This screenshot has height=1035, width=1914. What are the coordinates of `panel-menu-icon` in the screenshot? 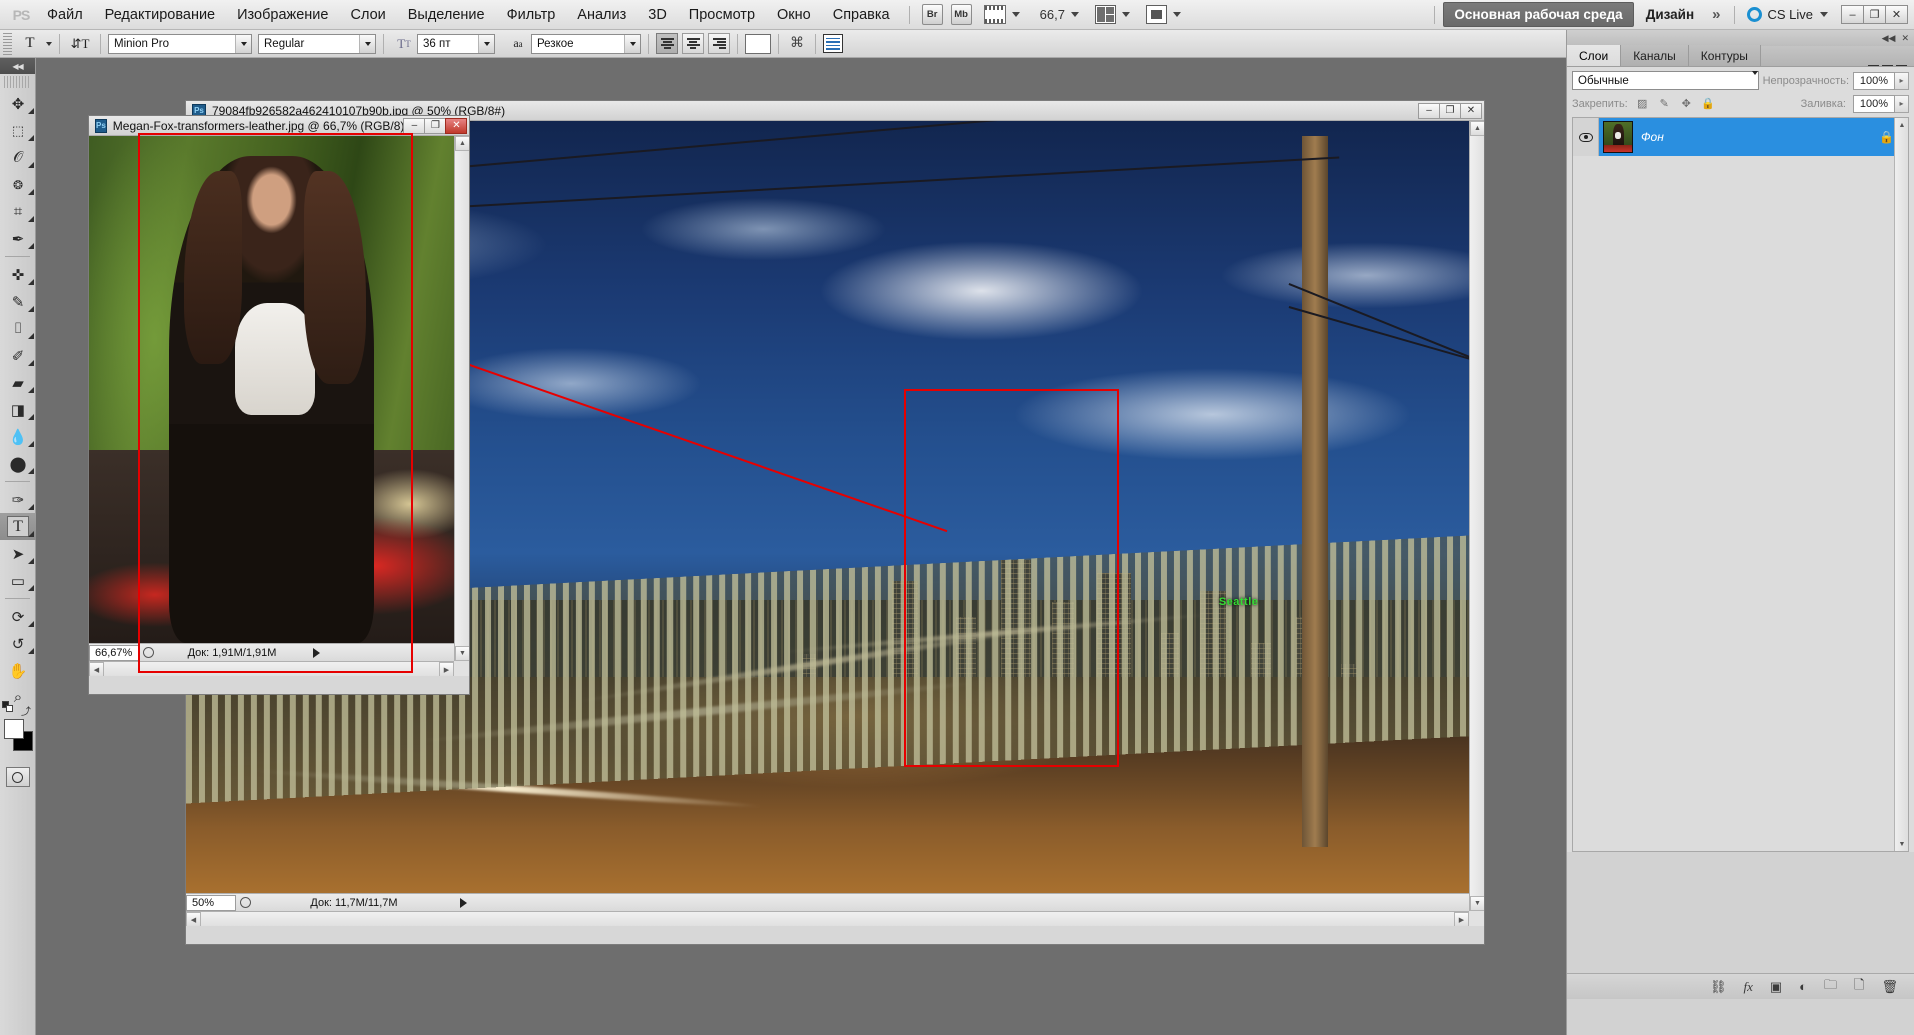 It's located at (1887, 65).